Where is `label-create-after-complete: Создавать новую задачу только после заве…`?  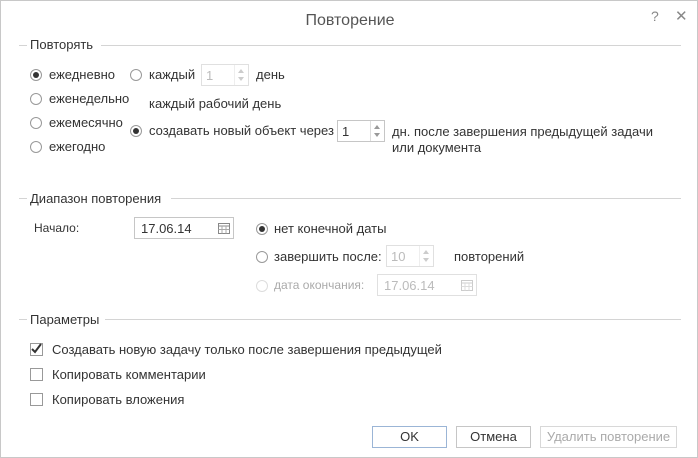 label-create-after-complete: Создавать новую задачу только после заве… is located at coordinates (247, 349).